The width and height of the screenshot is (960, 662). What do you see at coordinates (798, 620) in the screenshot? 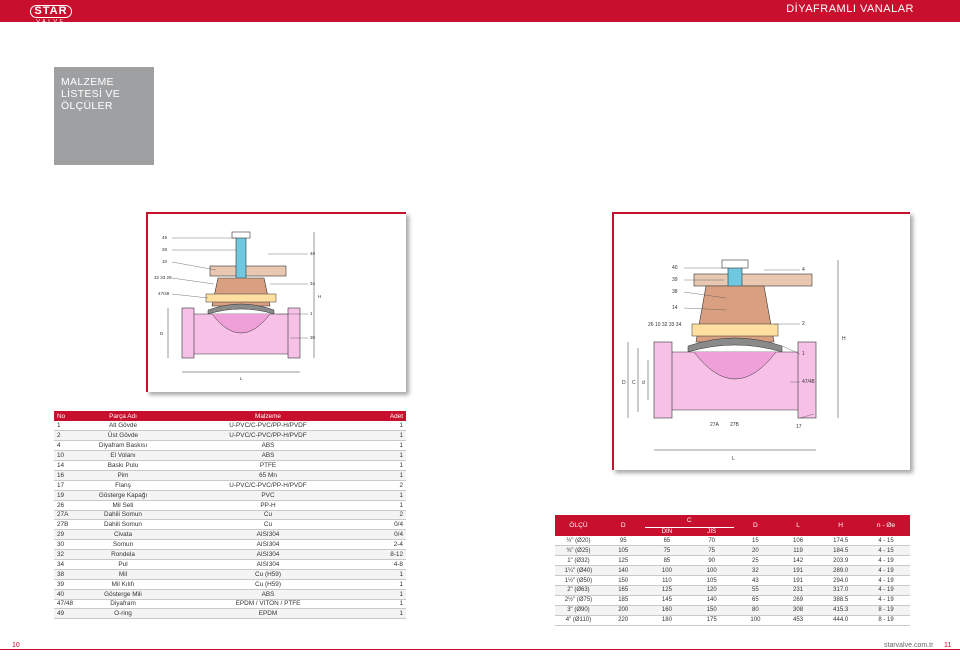
I see `l-cell: 453` at bounding box center [798, 620].